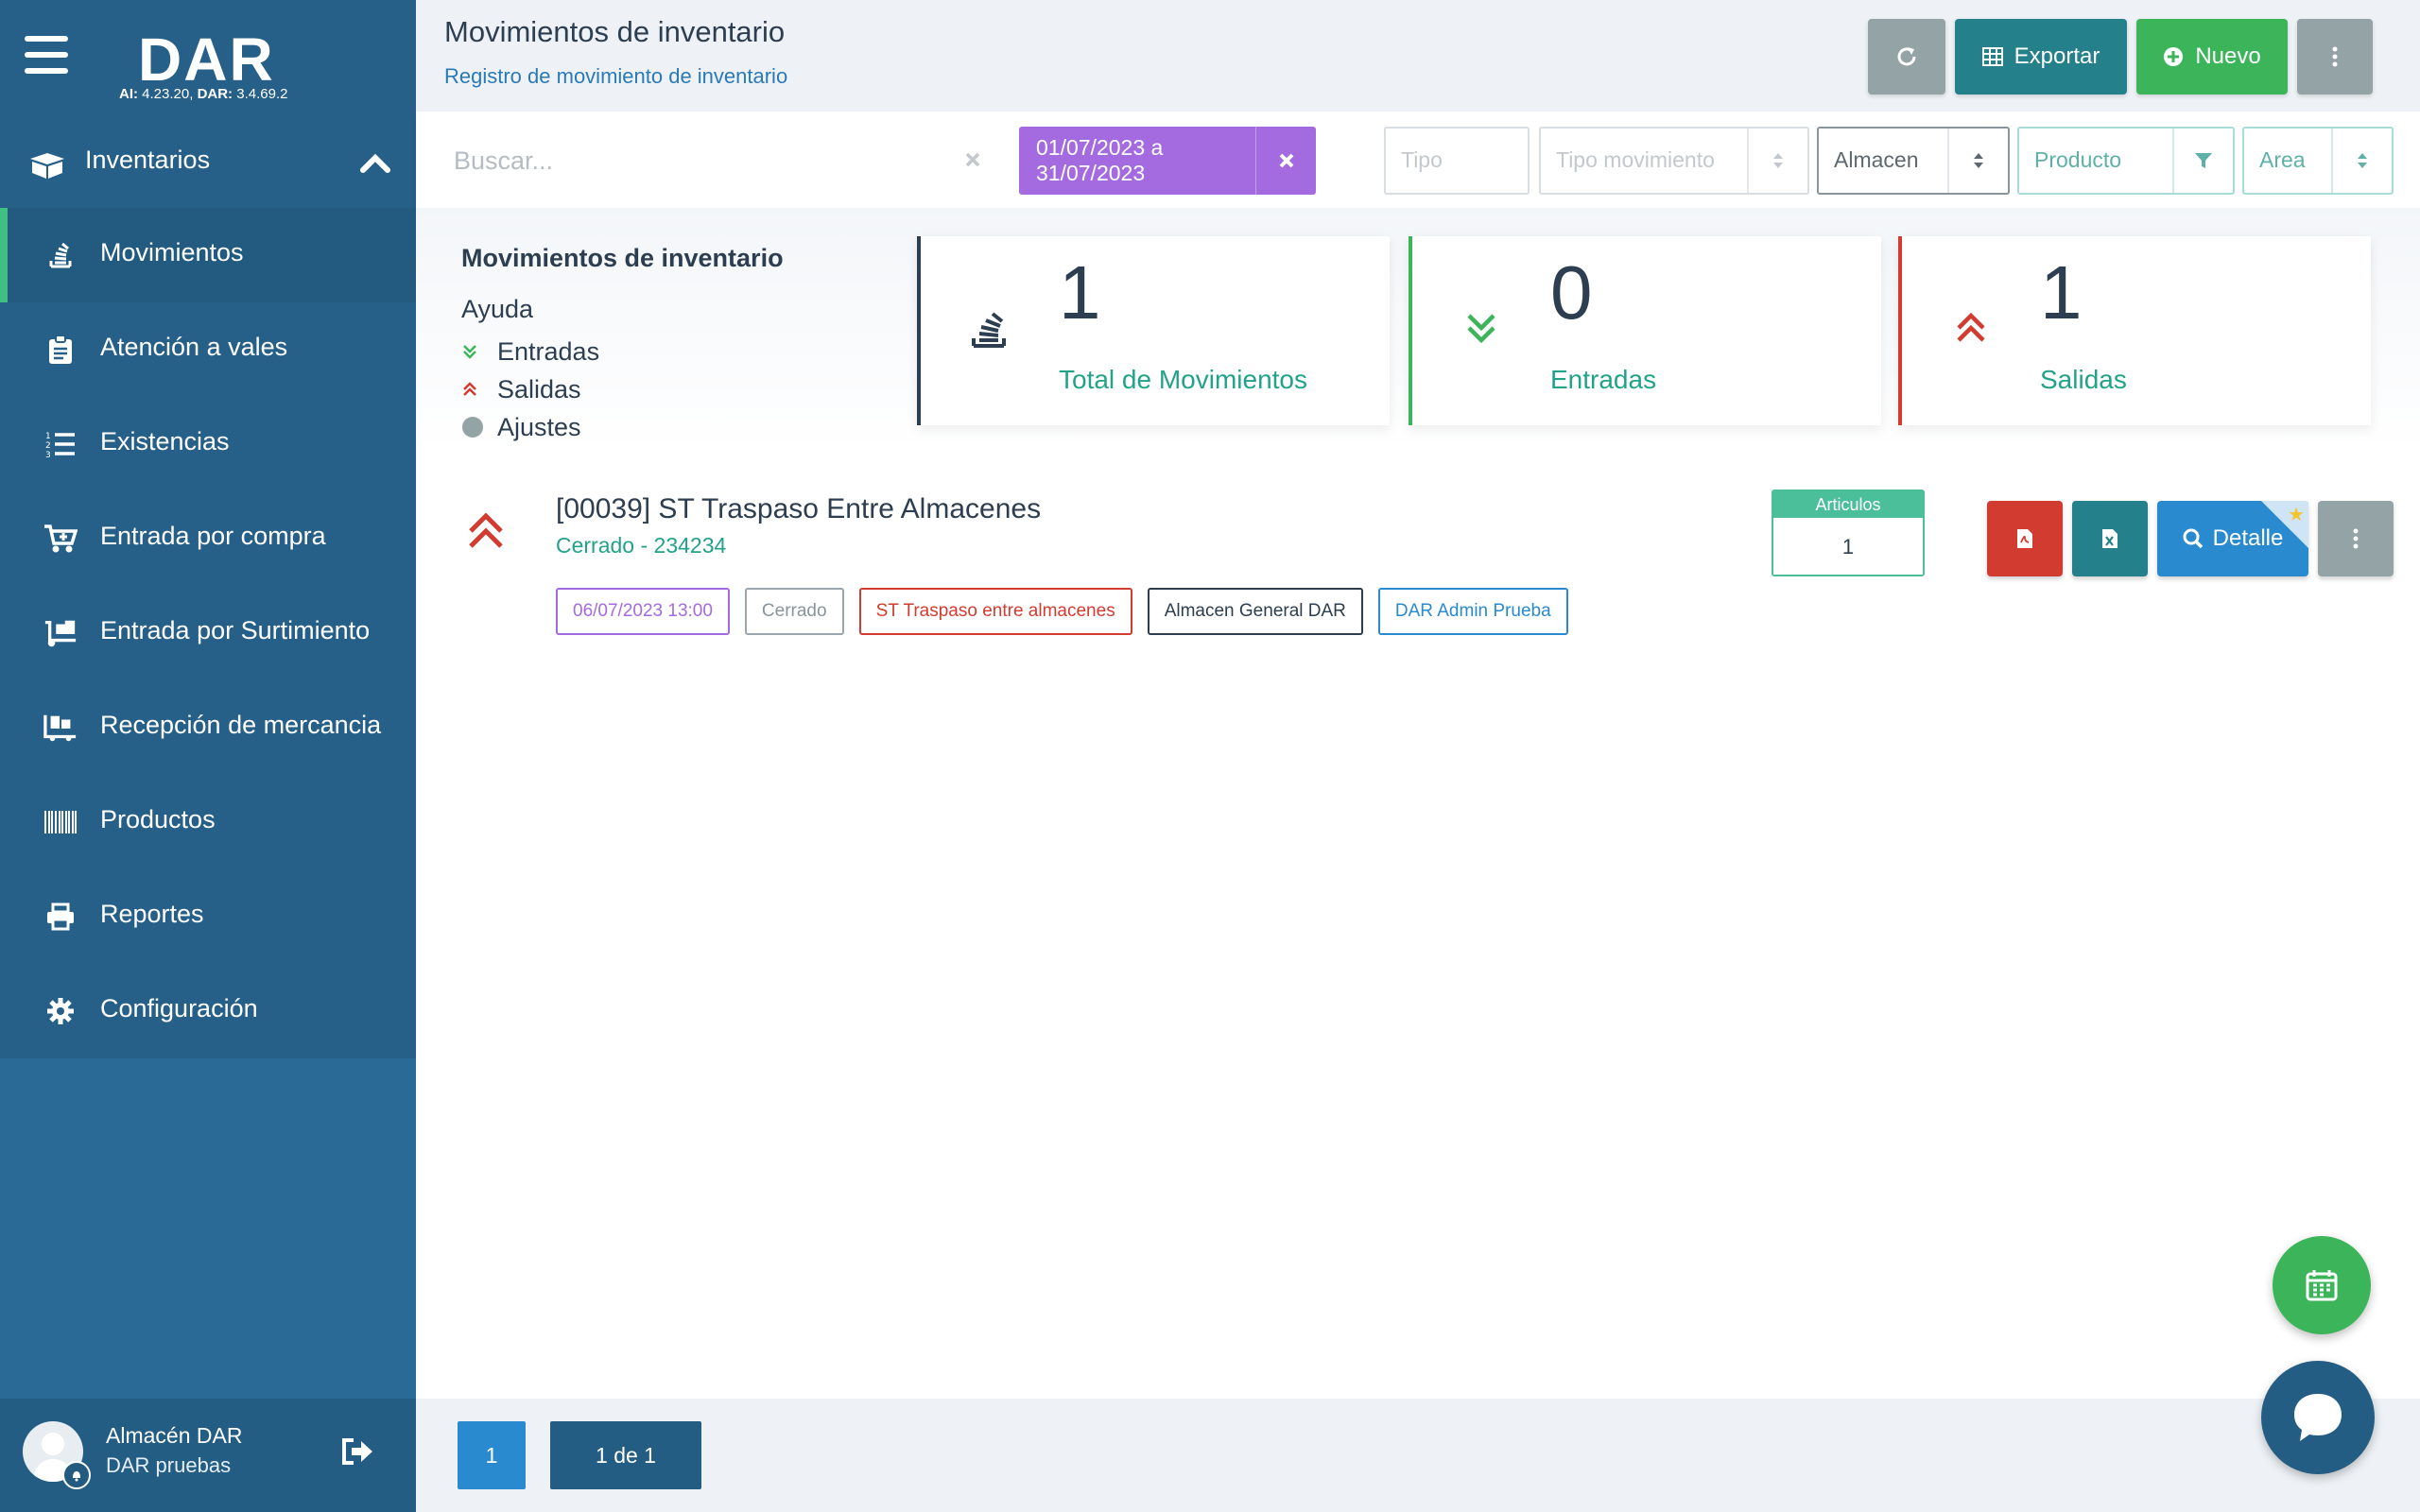  I want to click on card-total-movimientos: 1 Total de Movimientos, so click(1153, 330).